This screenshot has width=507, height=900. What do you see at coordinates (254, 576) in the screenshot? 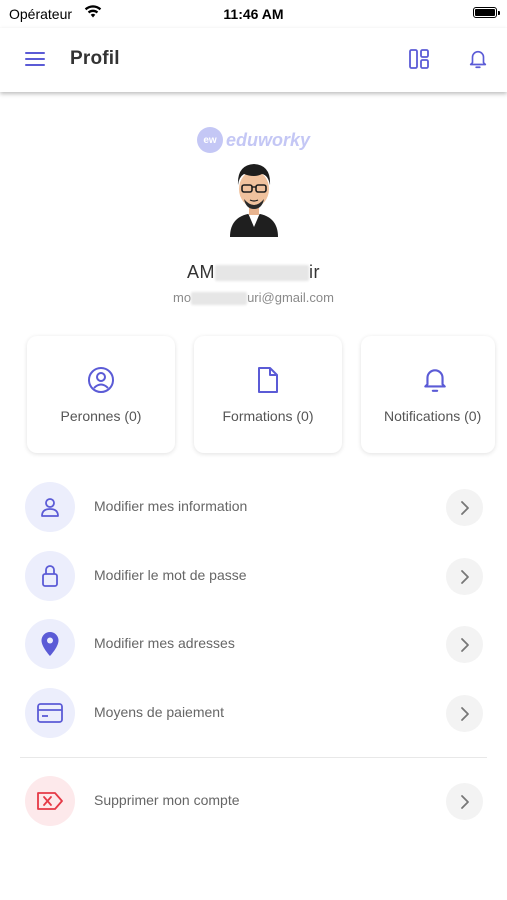
I see `menu-item-change-password: Modifier le mot de passe` at bounding box center [254, 576].